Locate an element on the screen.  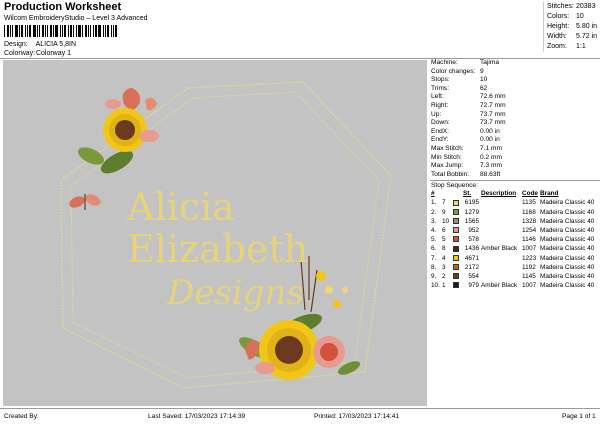
stat-stitches: Stitches: 20383 is located at coordinates (572, 7).